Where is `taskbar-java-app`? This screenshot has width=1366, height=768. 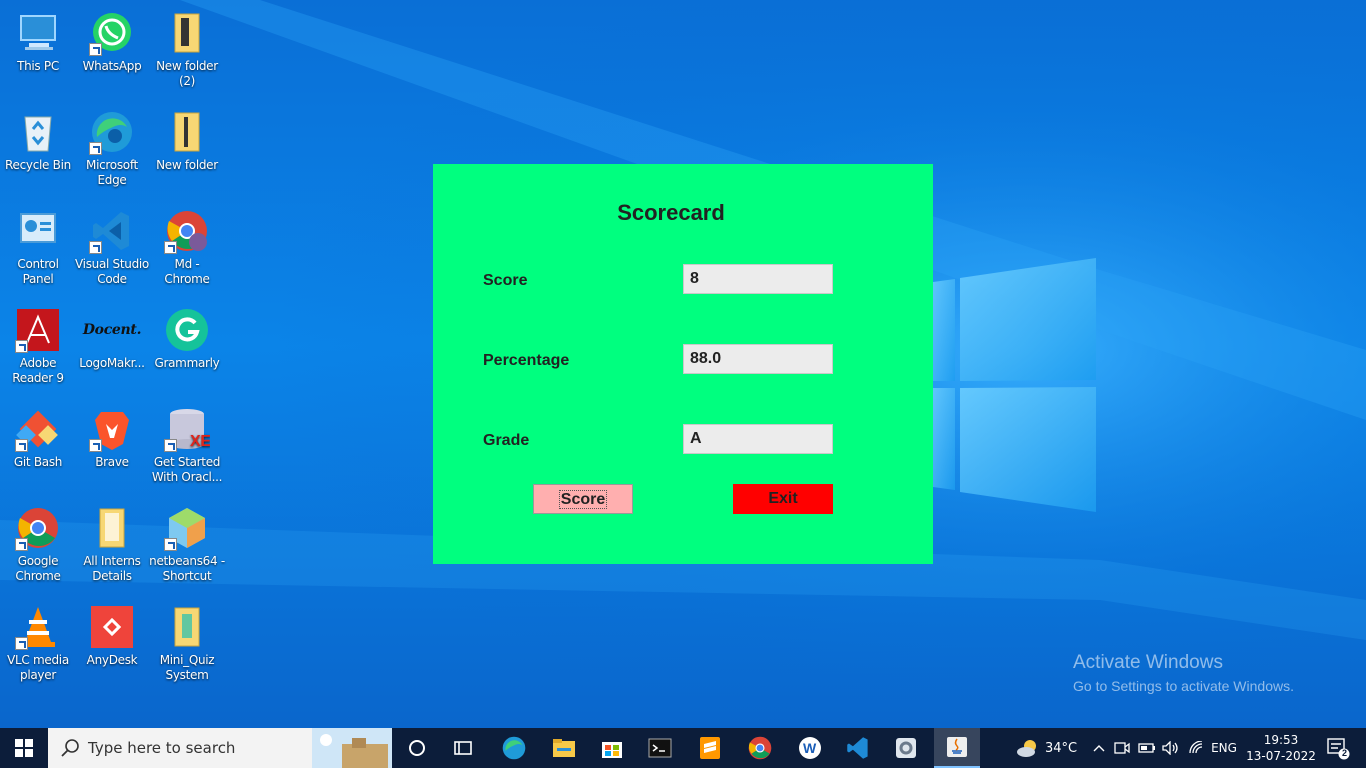
taskbar-java-app is located at coordinates (957, 748).